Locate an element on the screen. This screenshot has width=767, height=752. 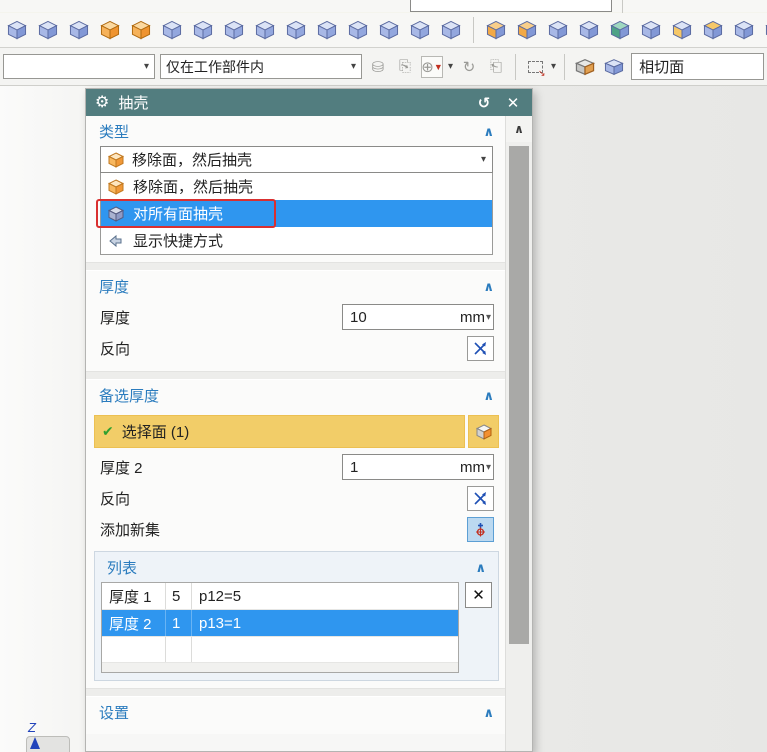
option-shell-all-faces: 对所有面抽壳 is located at coordinates (294, 213).